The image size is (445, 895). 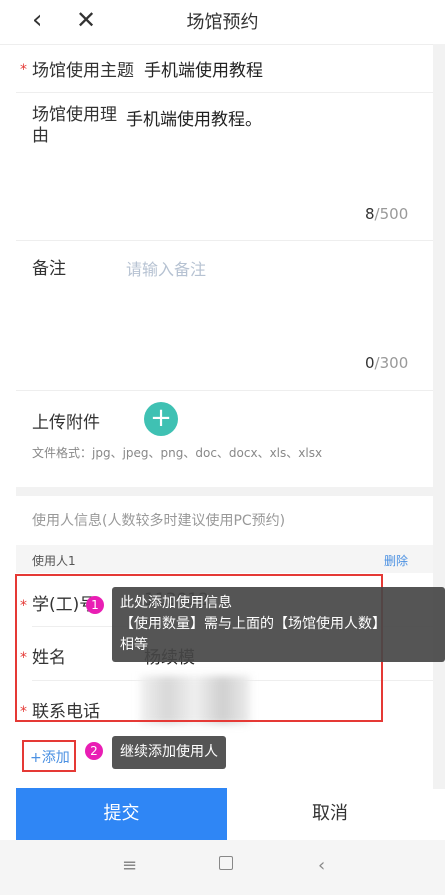 What do you see at coordinates (222, 22) in the screenshot?
I see `page-title: 场馆预约` at bounding box center [222, 22].